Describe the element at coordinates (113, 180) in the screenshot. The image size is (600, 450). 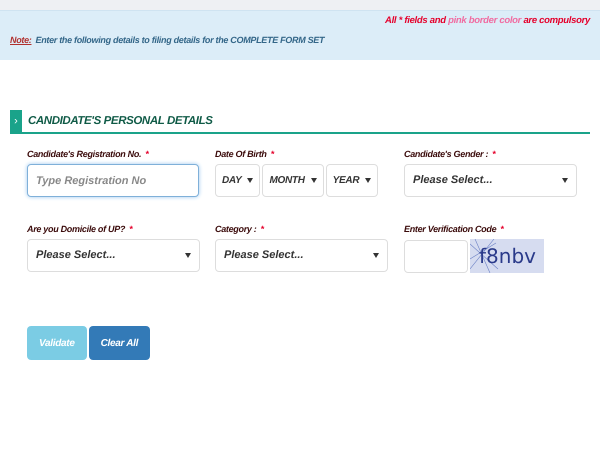
I see `registration-field: Type Registration No` at that location.